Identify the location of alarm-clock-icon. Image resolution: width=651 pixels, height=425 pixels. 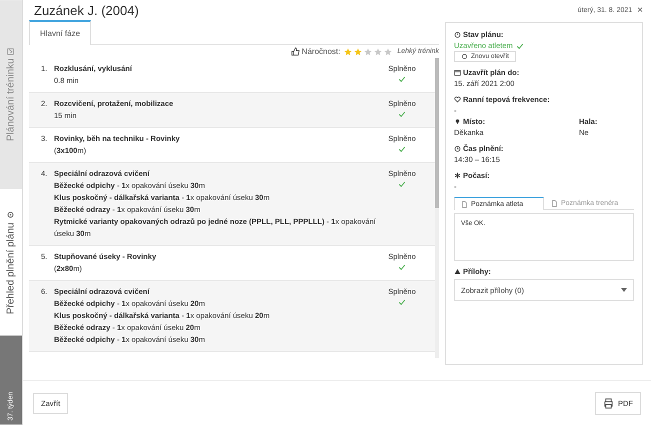
(457, 148).